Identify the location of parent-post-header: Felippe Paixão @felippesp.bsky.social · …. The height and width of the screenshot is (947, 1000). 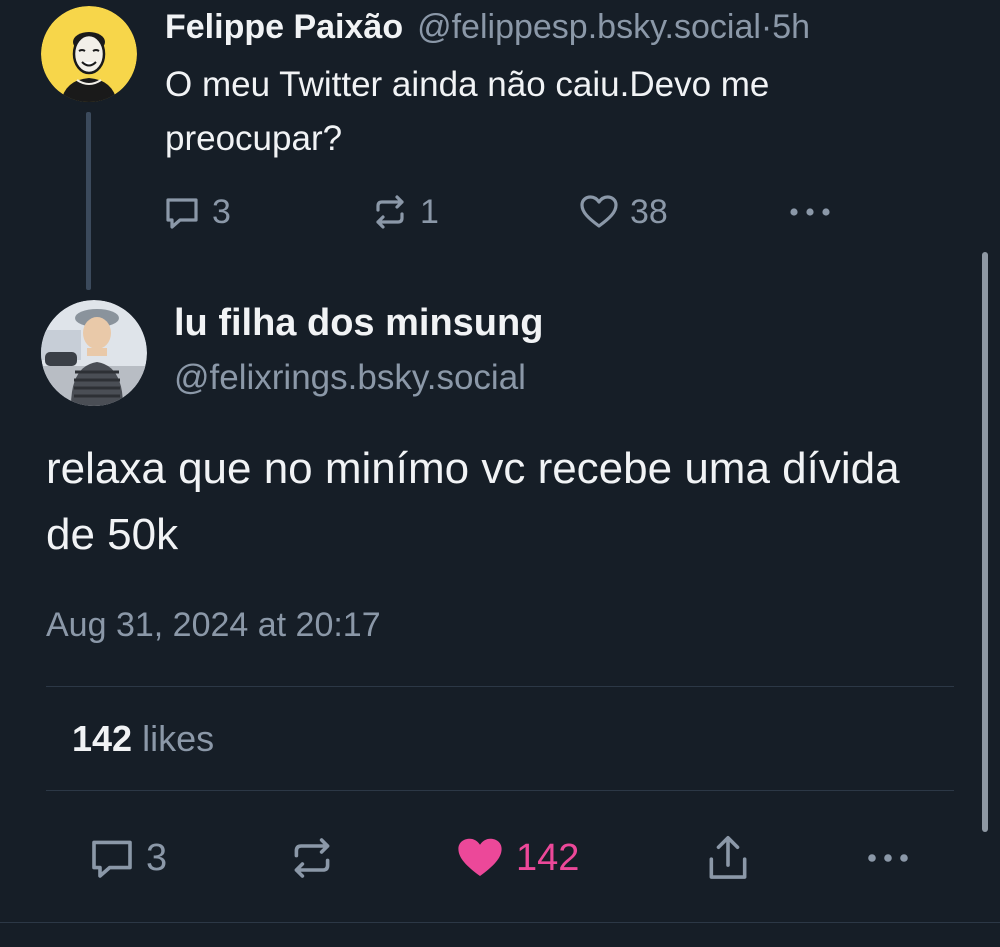
(487, 29).